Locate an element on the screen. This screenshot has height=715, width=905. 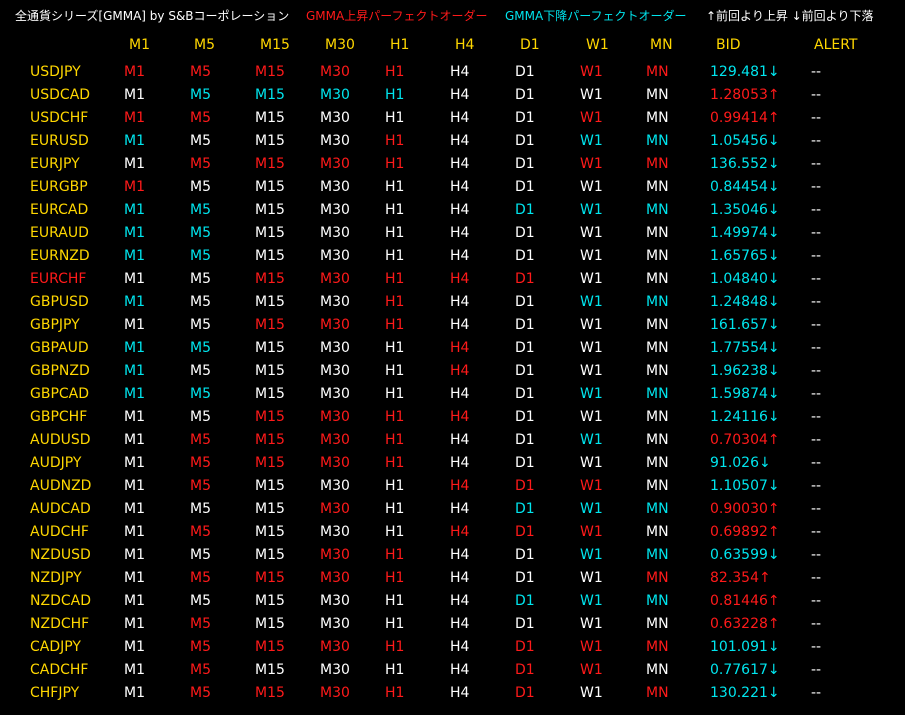
table-row: EURNZD M1 M5 M15 M30 H1 H4 D1 W1 MN 1.65765↓ -- is located at coordinates (452, 256).